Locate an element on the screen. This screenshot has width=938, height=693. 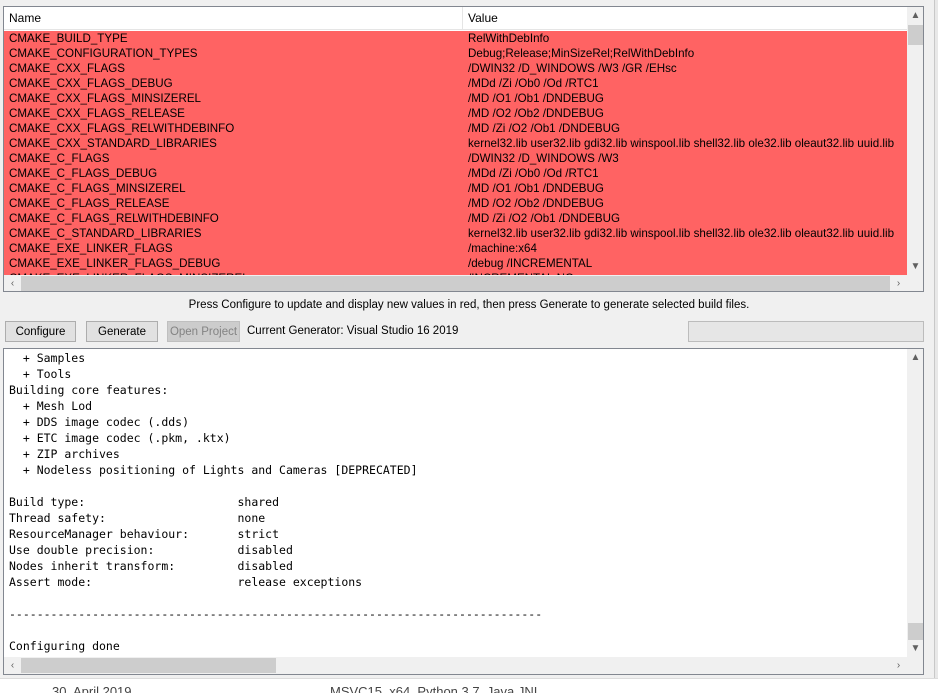
log-line: + ETC image codec (.pkm, .ktx) is located at coordinates (120, 438).